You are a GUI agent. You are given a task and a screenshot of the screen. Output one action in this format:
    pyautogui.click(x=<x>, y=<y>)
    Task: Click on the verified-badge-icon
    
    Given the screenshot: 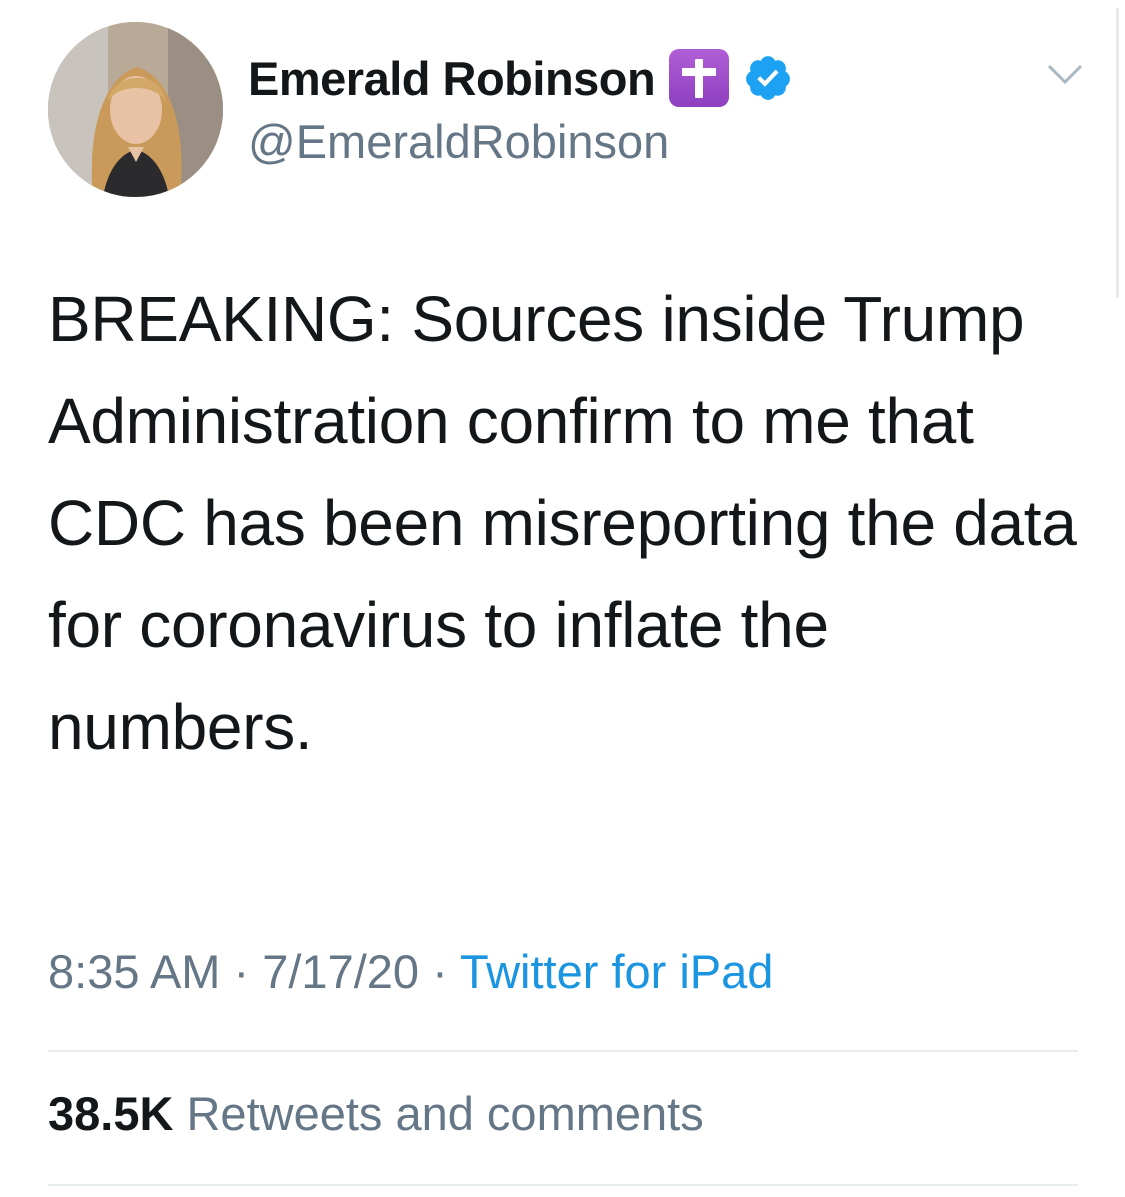 What is the action you would take?
    pyautogui.click(x=768, y=78)
    